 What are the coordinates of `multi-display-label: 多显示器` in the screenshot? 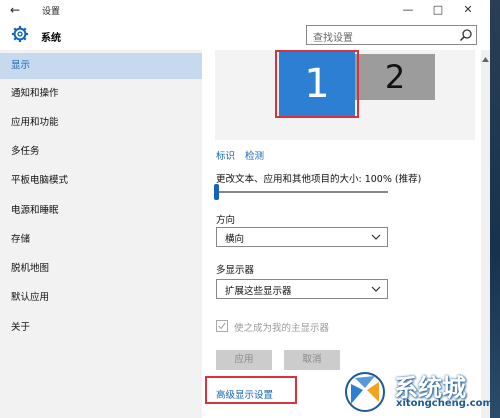 It's located at (235, 270).